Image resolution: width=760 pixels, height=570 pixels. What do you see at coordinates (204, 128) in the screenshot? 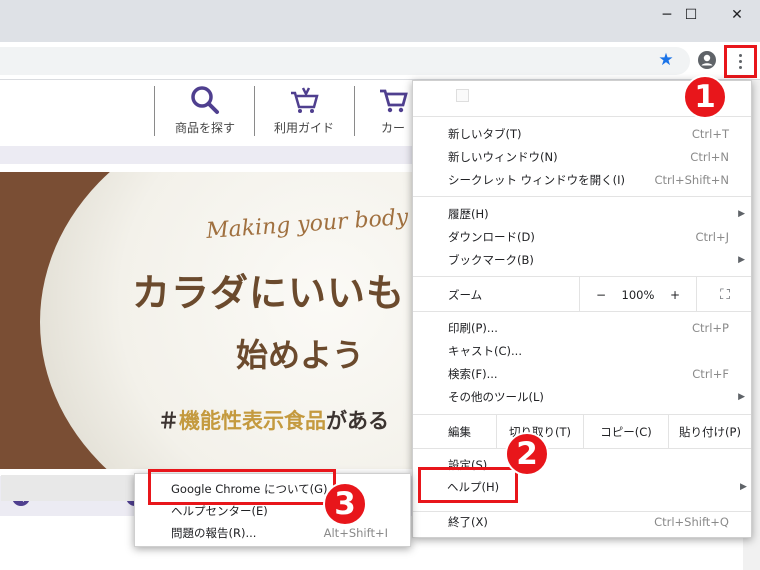
I see `nav-label: 商品を探す` at bounding box center [204, 128].